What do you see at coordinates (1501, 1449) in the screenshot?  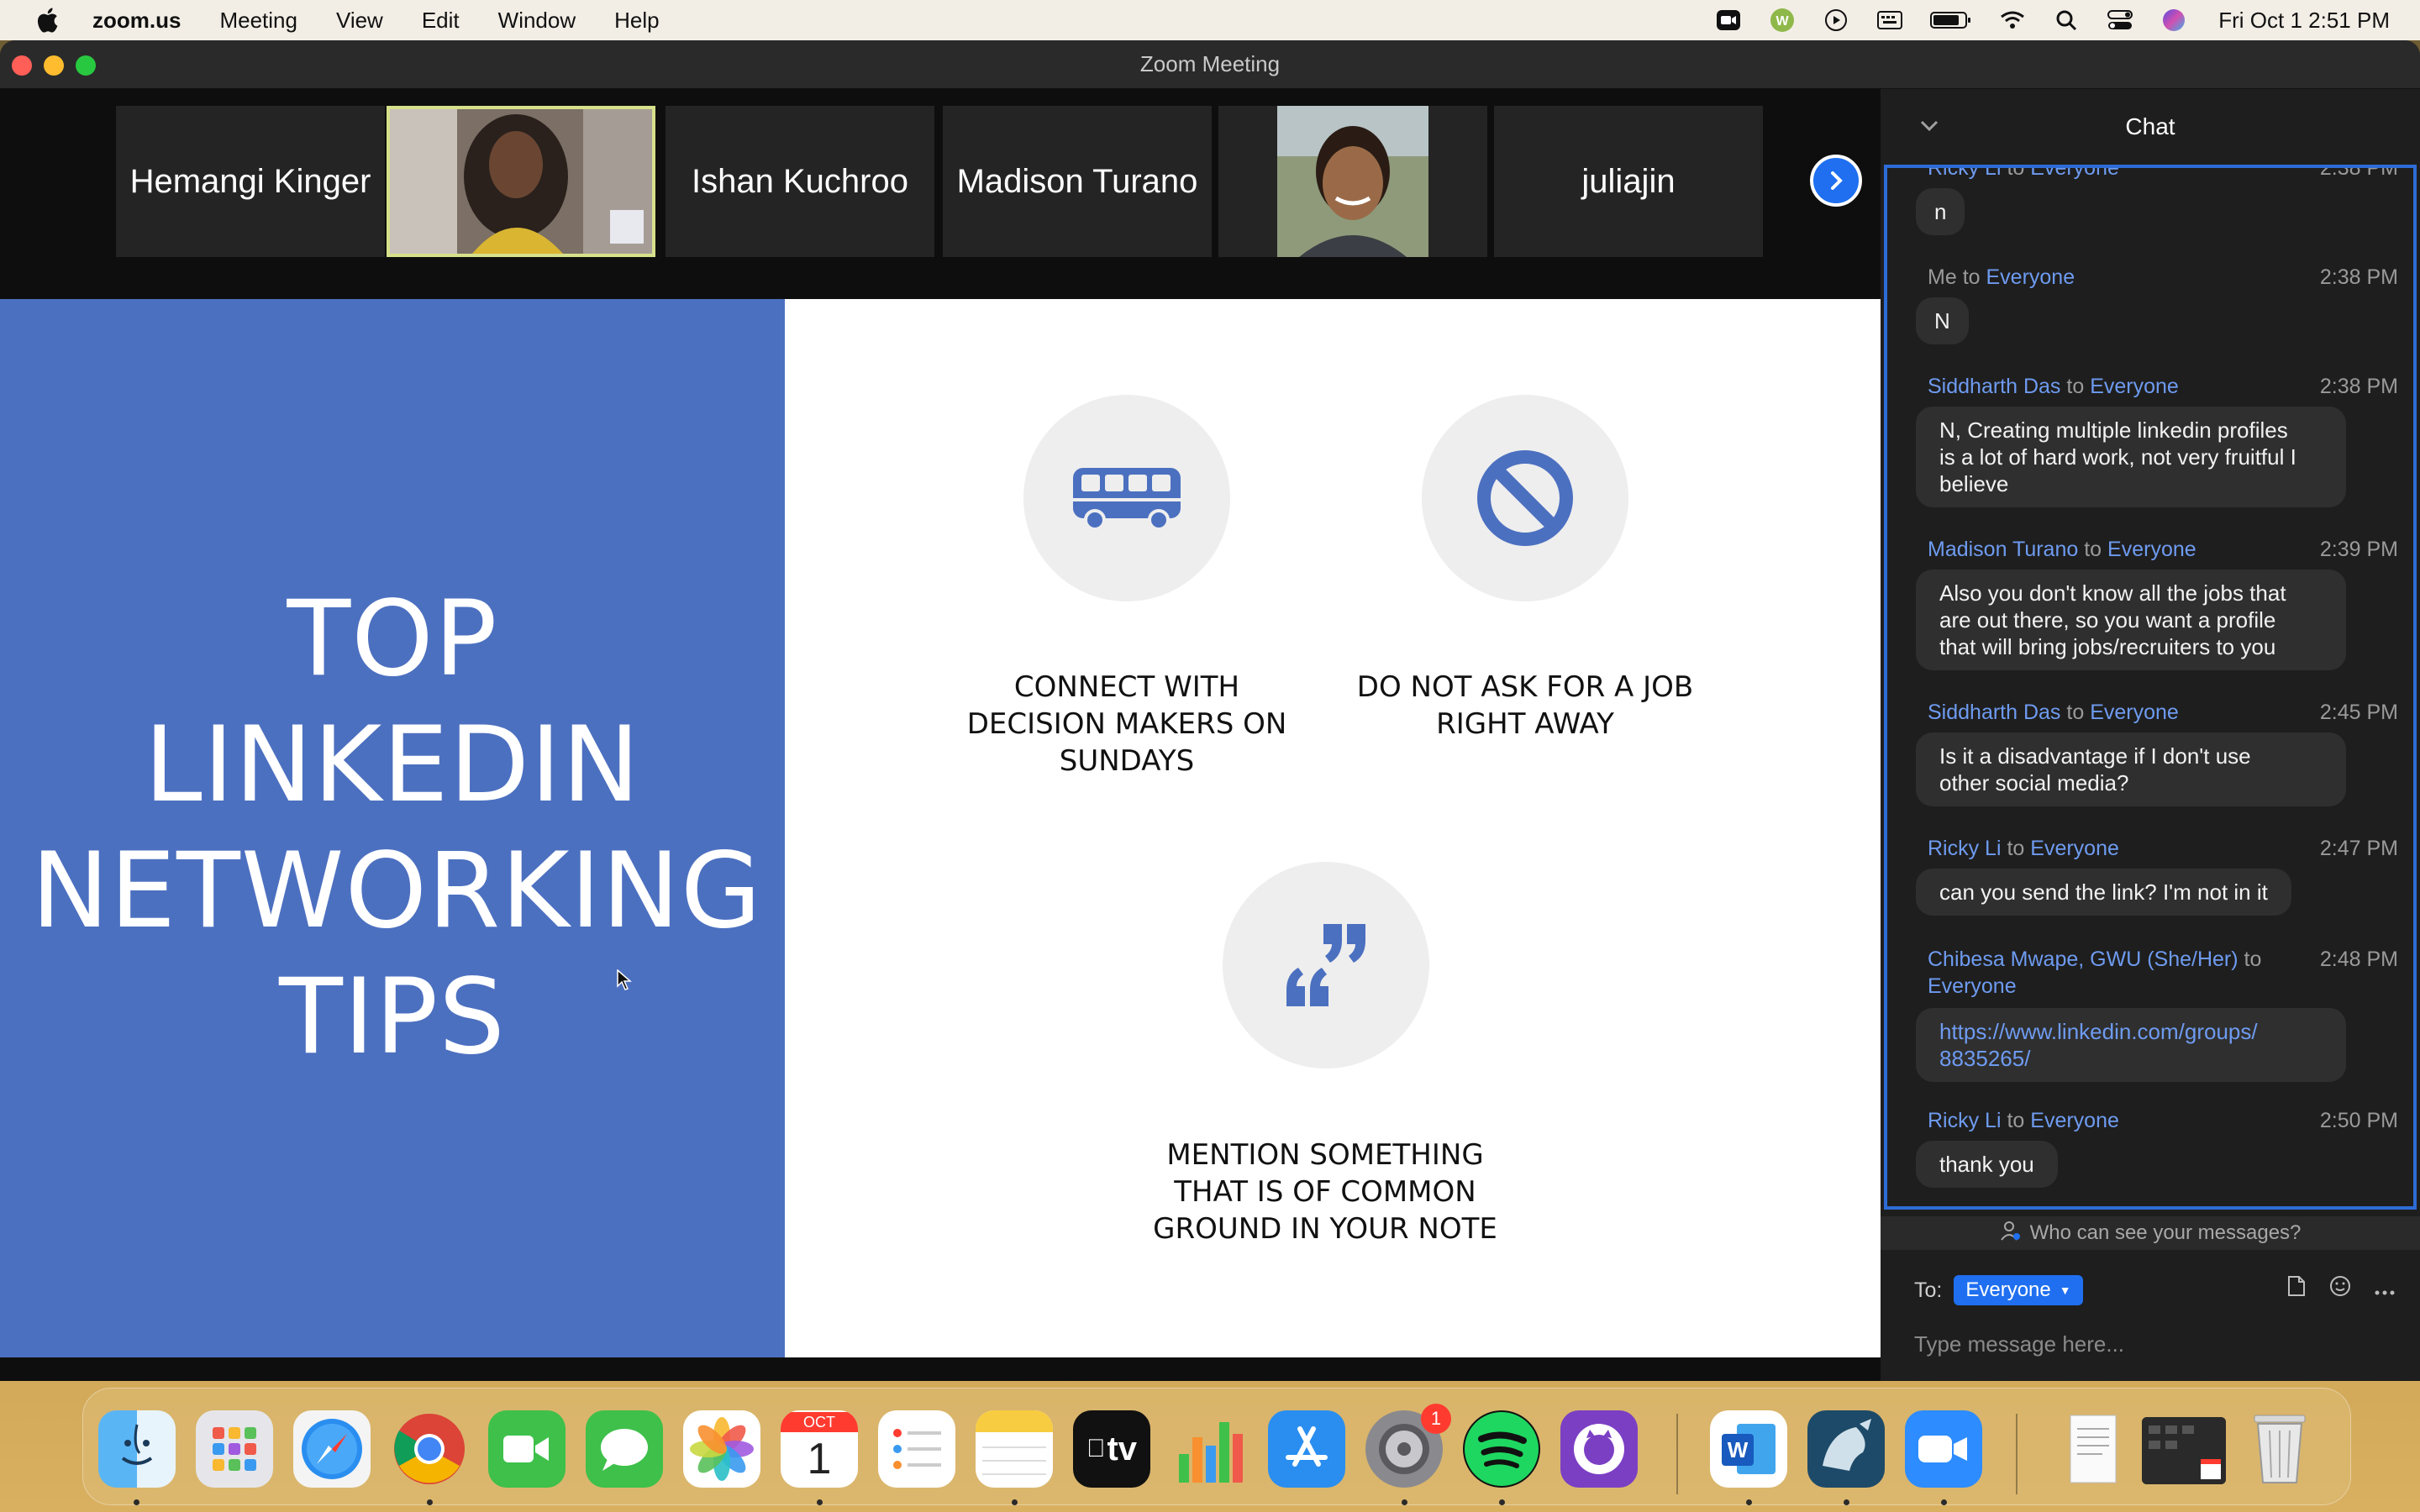 I see `spotify-icon` at bounding box center [1501, 1449].